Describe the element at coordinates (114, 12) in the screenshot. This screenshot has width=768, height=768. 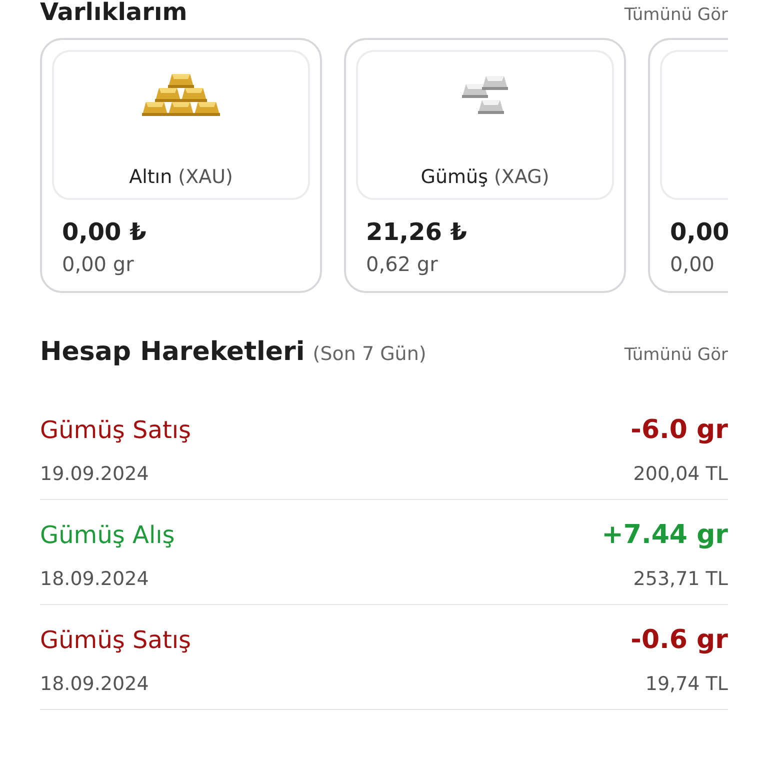
I see `section-title: Varlıklarım` at that location.